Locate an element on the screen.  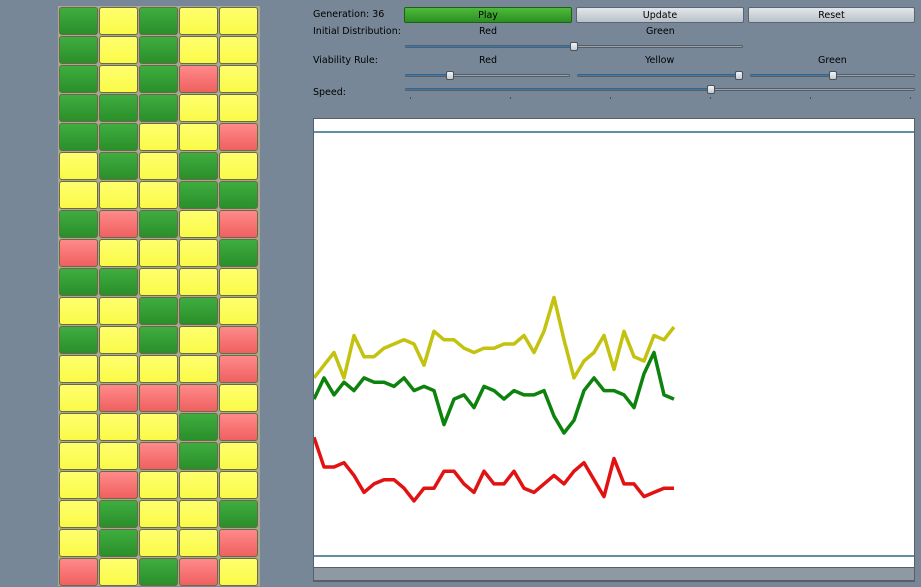
viability-green-slider-thumb is located at coordinates (832, 75).